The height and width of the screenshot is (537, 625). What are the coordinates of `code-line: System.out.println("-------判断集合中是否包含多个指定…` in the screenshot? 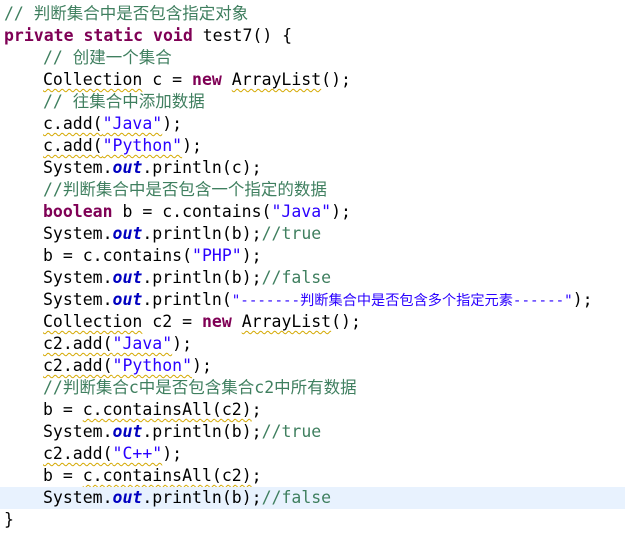 It's located at (312, 300).